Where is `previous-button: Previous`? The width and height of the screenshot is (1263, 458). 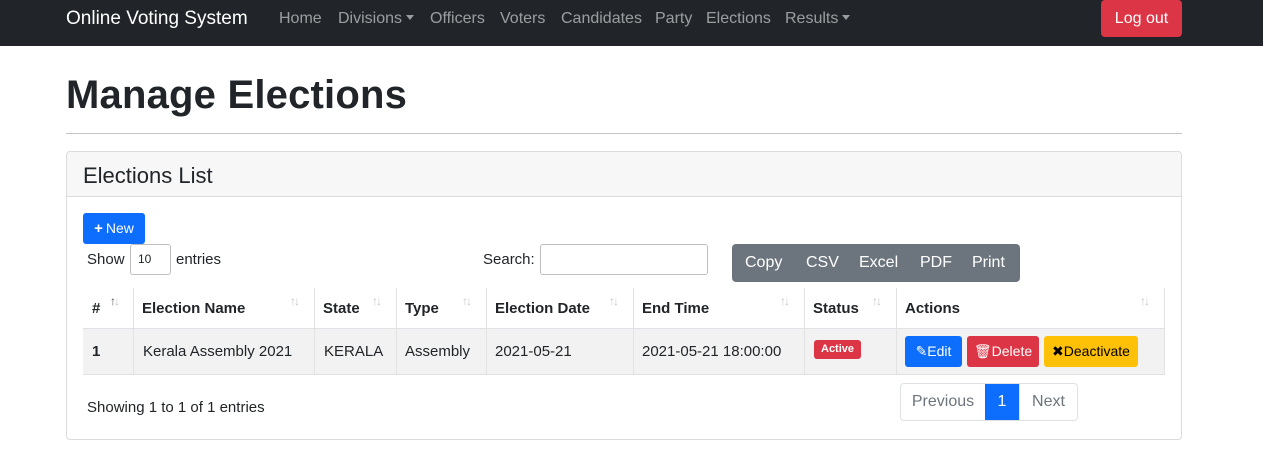
previous-button: Previous is located at coordinates (943, 402).